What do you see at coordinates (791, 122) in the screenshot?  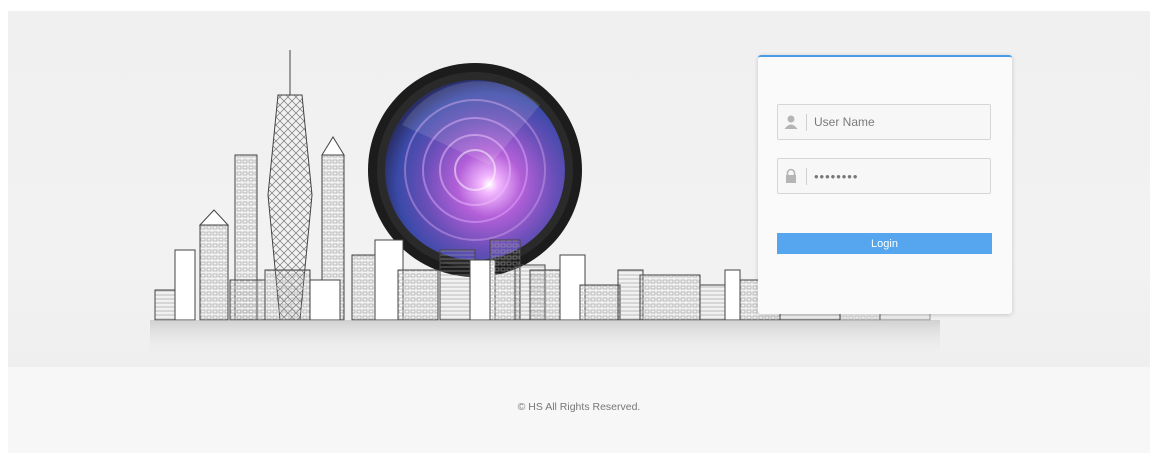 I see `user-icon` at bounding box center [791, 122].